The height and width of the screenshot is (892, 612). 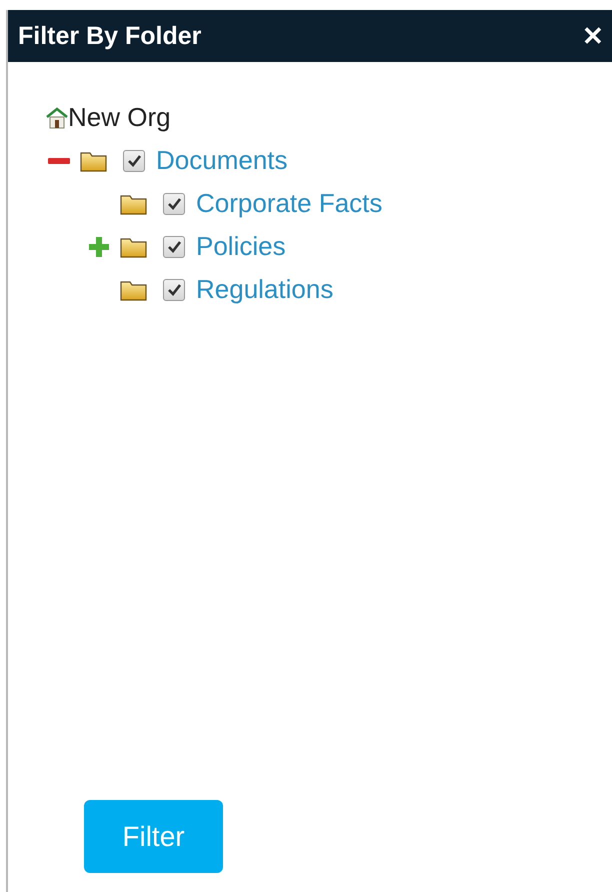 What do you see at coordinates (593, 36) in the screenshot?
I see `close-button: ✕` at bounding box center [593, 36].